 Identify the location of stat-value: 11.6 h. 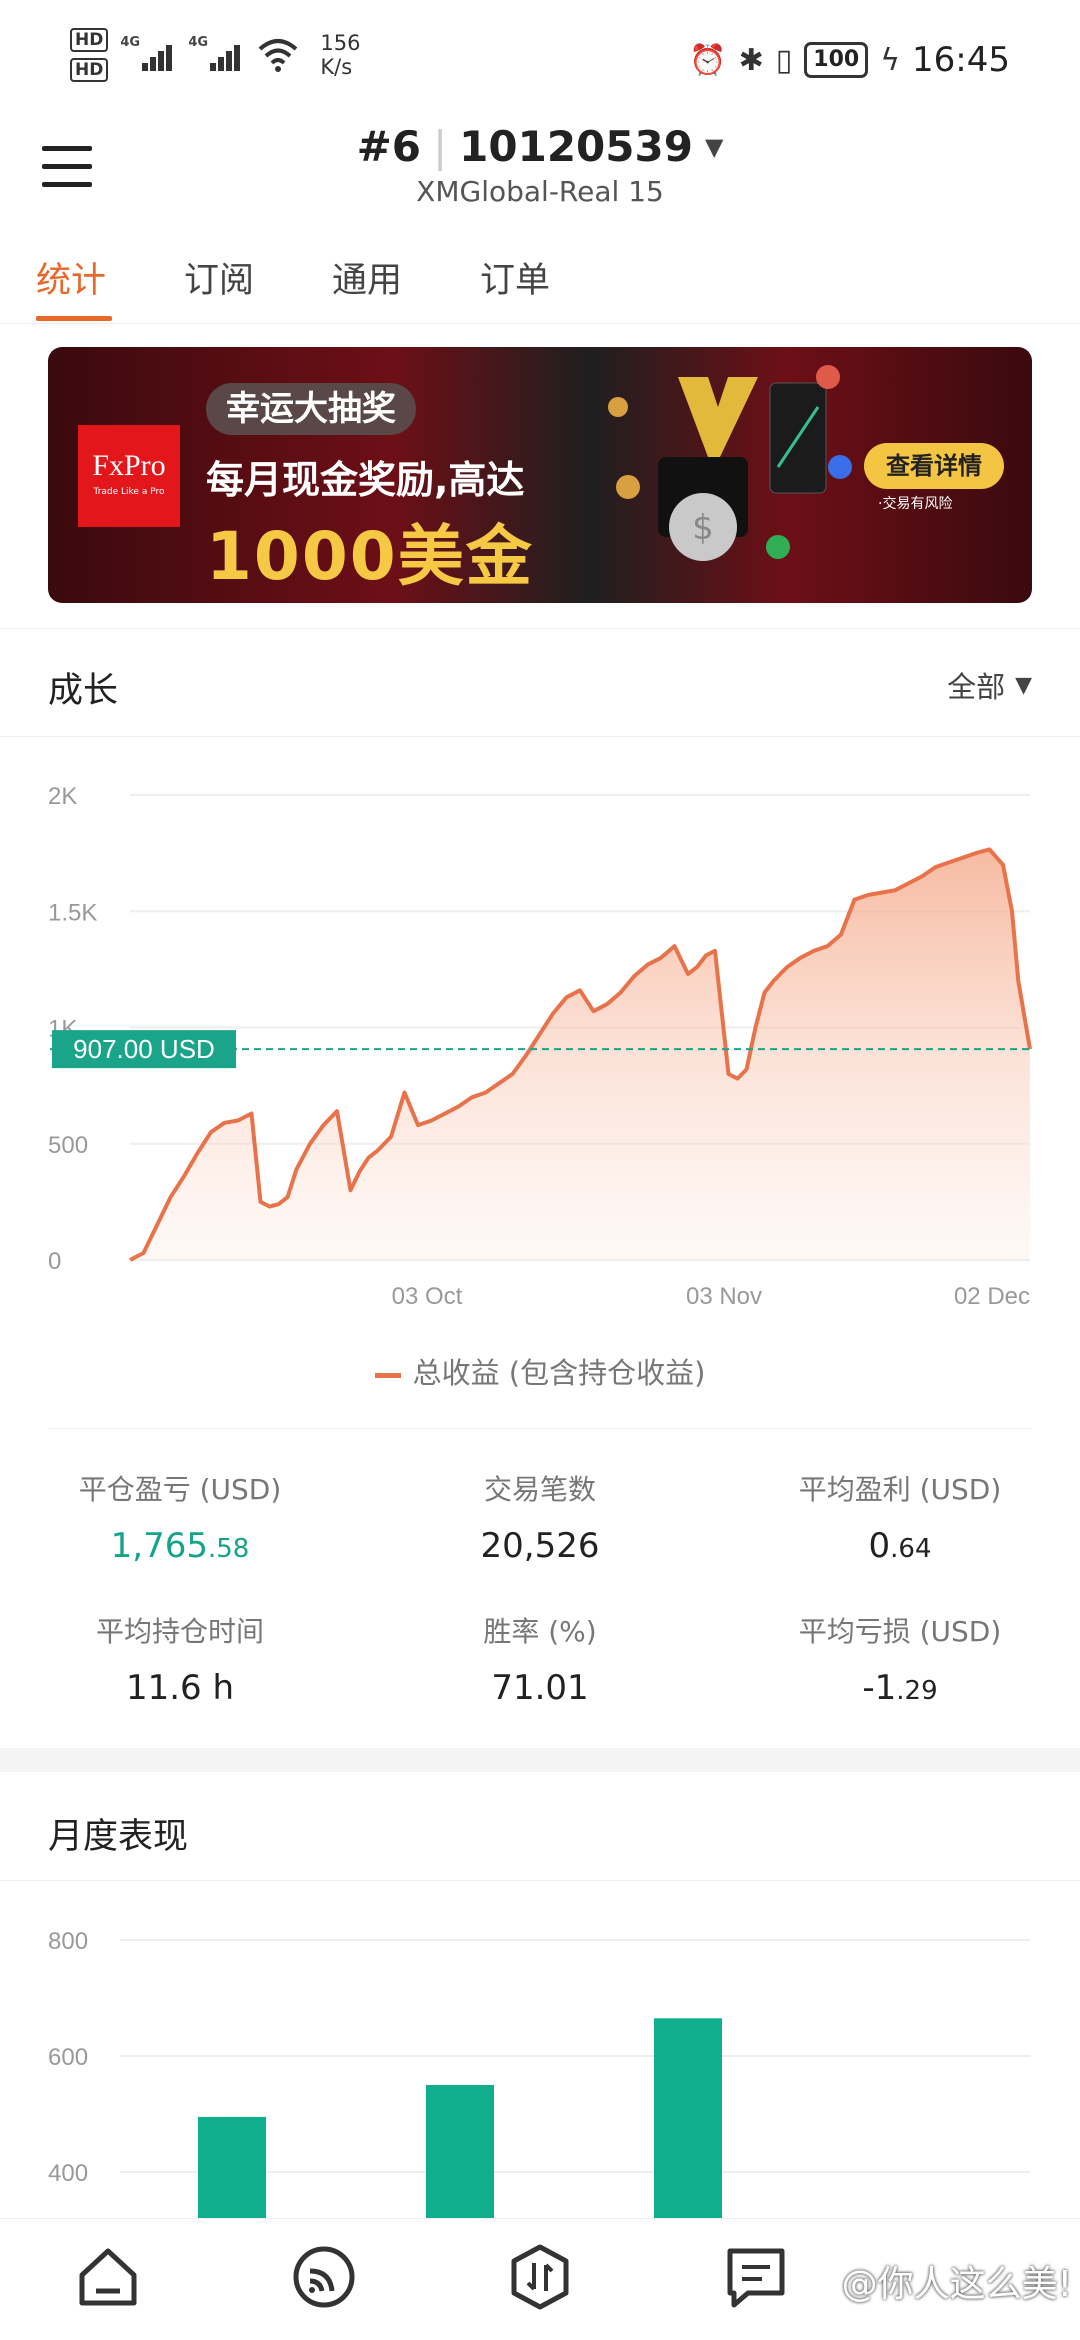
(180, 1688).